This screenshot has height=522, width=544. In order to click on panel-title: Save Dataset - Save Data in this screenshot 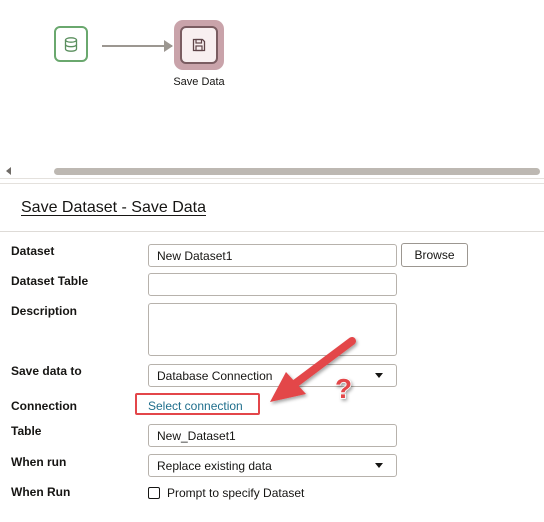, I will do `click(113, 207)`.